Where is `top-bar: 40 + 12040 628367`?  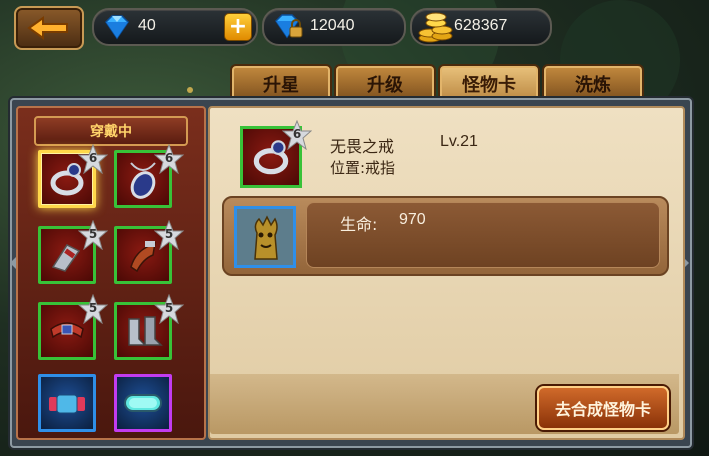 top-bar: 40 + 12040 628367 is located at coordinates (354, 26).